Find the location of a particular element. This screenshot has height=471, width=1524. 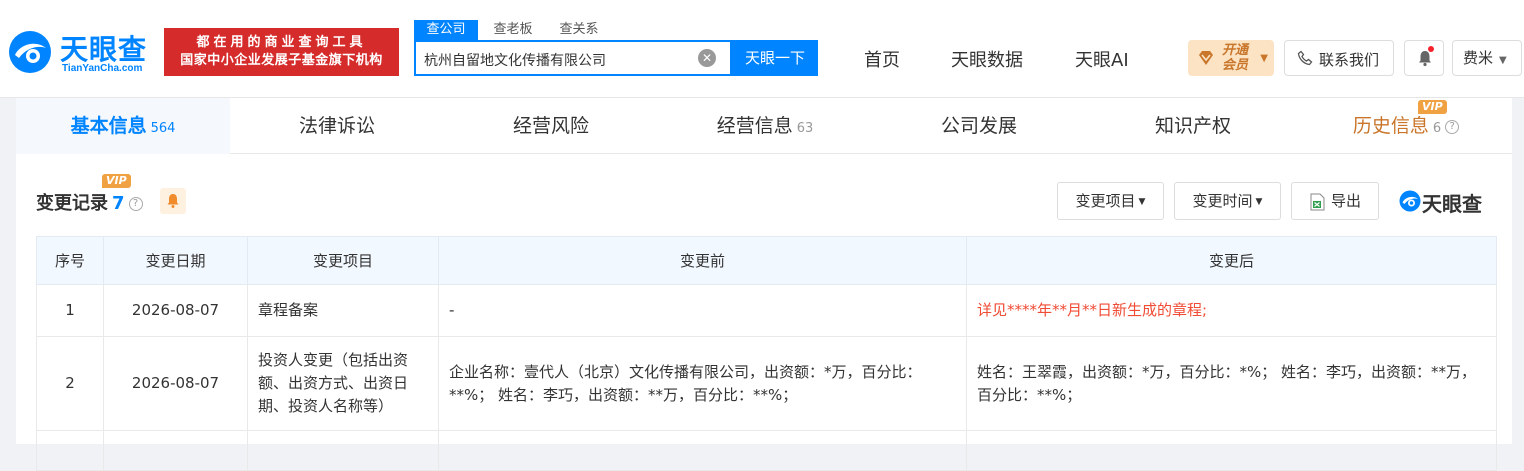

excel-icon is located at coordinates (1317, 201).